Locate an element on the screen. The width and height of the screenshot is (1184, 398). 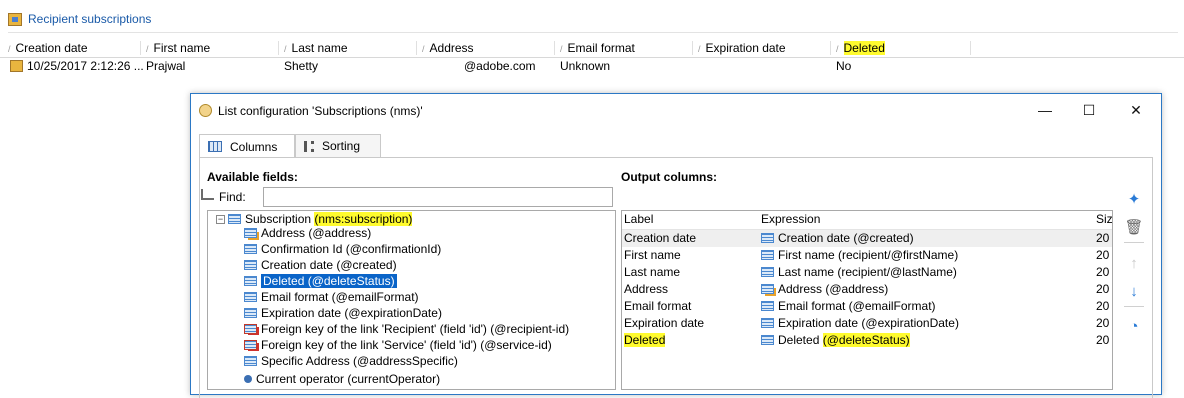
output-row: Deleted Deleted (@deleteStatus) 20 is located at coordinates (867, 340).